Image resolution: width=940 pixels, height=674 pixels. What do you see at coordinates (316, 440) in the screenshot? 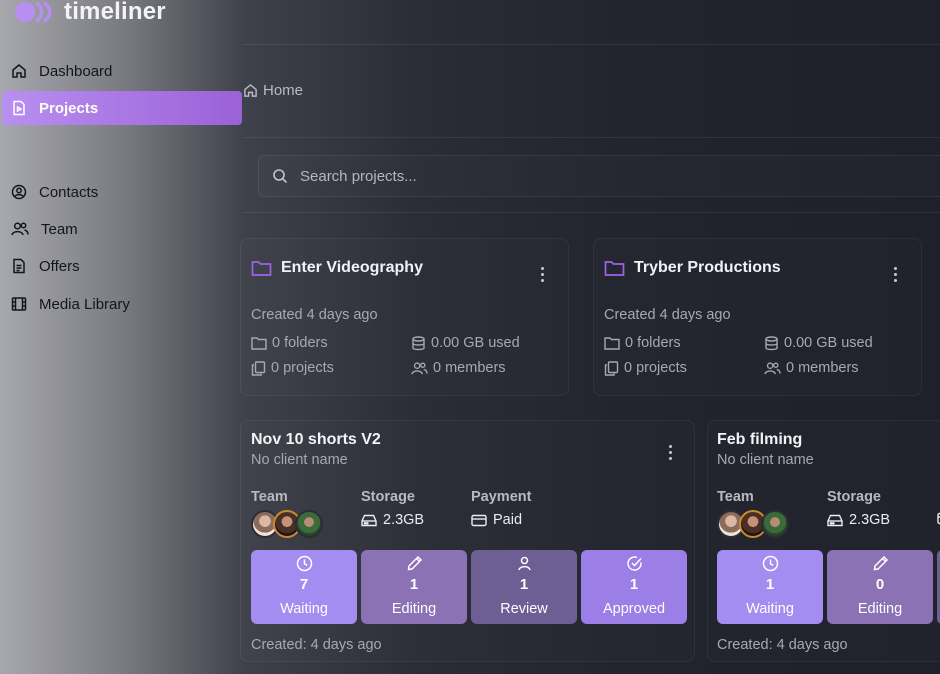
I see `project-title: Nov 10 shorts V2` at bounding box center [316, 440].